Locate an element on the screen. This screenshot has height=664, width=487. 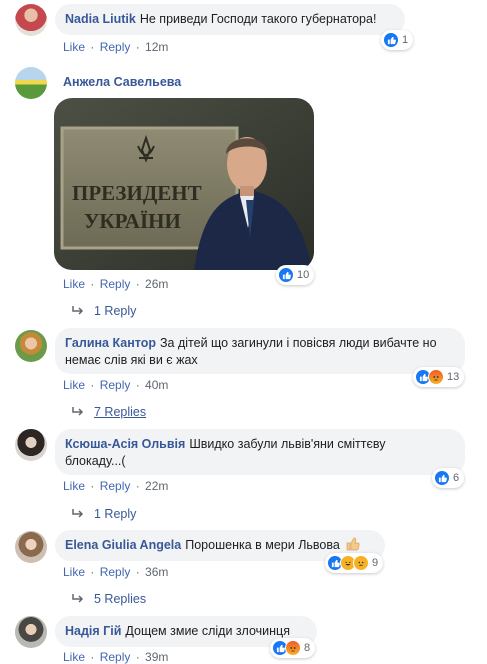
comment-actions: Like · Reply · 26m is located at coordinates (115, 284).